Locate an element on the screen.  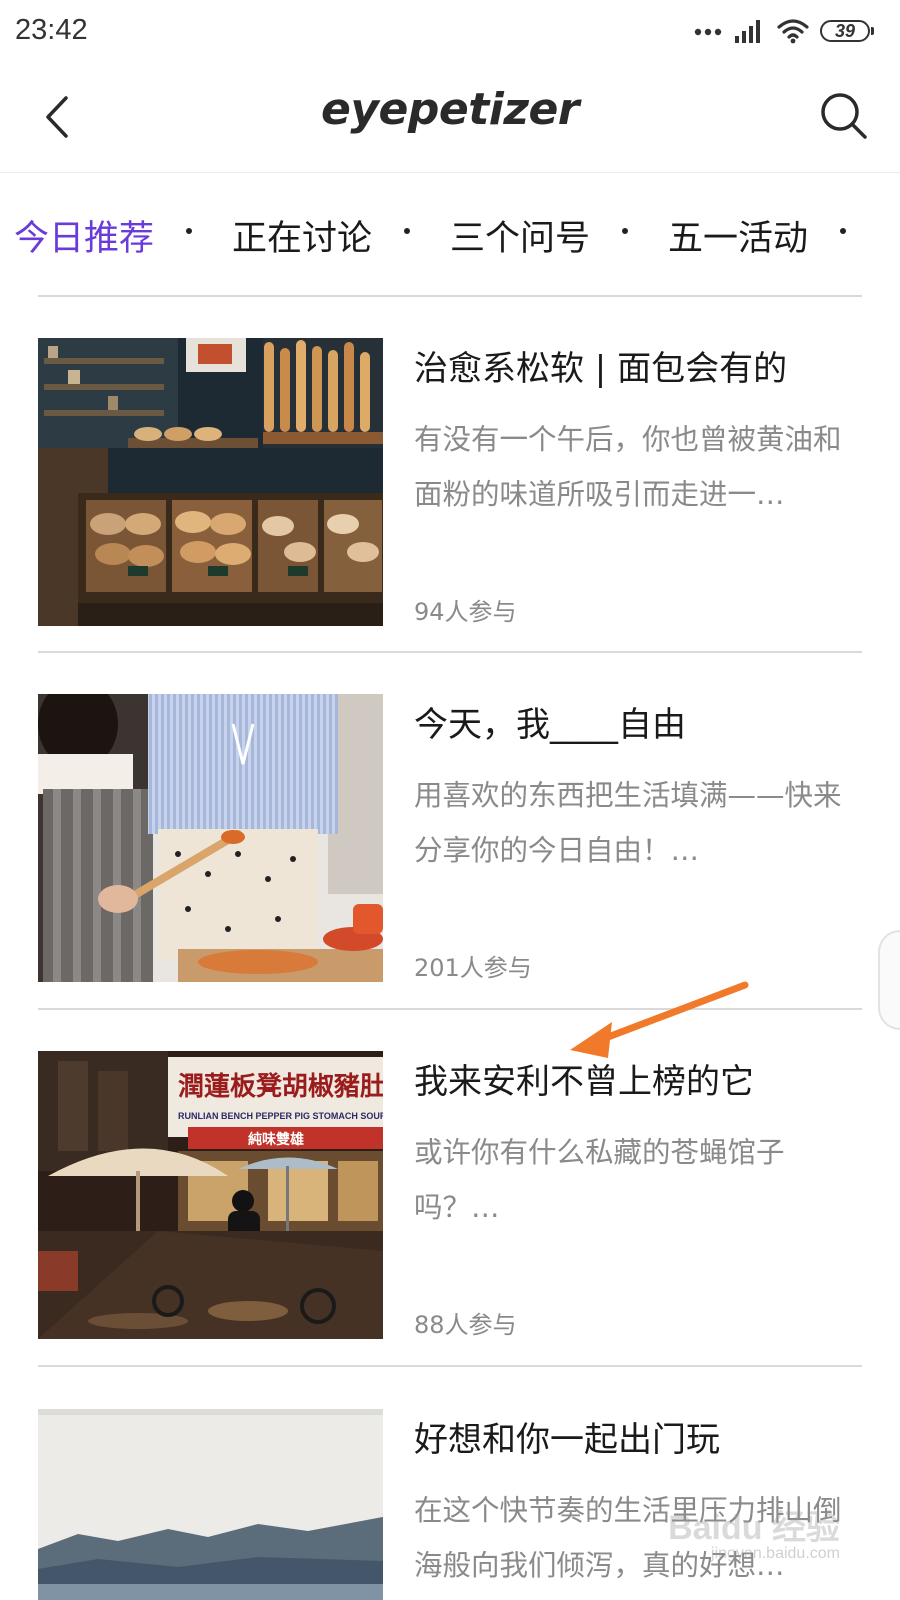
participant-count: 88人参与 is located at coordinates (465, 1325).